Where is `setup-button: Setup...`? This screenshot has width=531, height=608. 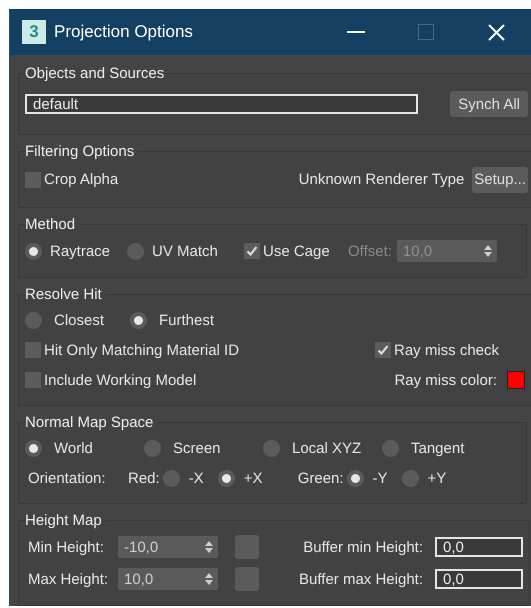 setup-button: Setup... is located at coordinates (500, 179).